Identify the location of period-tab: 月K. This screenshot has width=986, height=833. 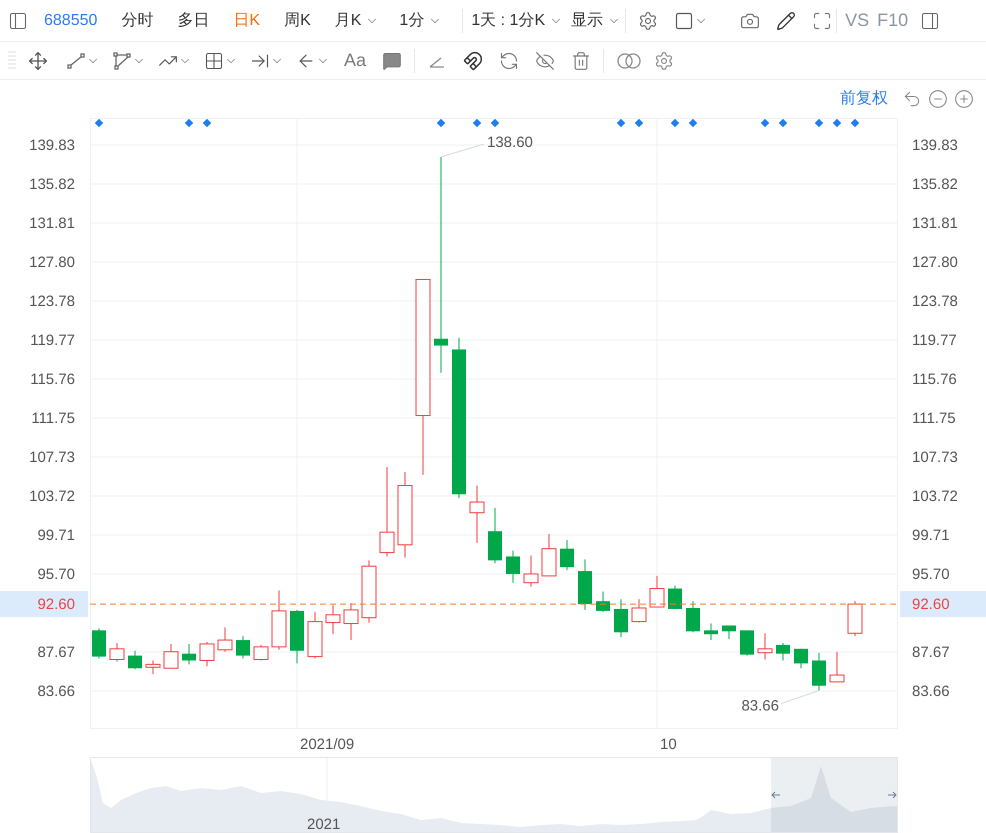
(348, 20).